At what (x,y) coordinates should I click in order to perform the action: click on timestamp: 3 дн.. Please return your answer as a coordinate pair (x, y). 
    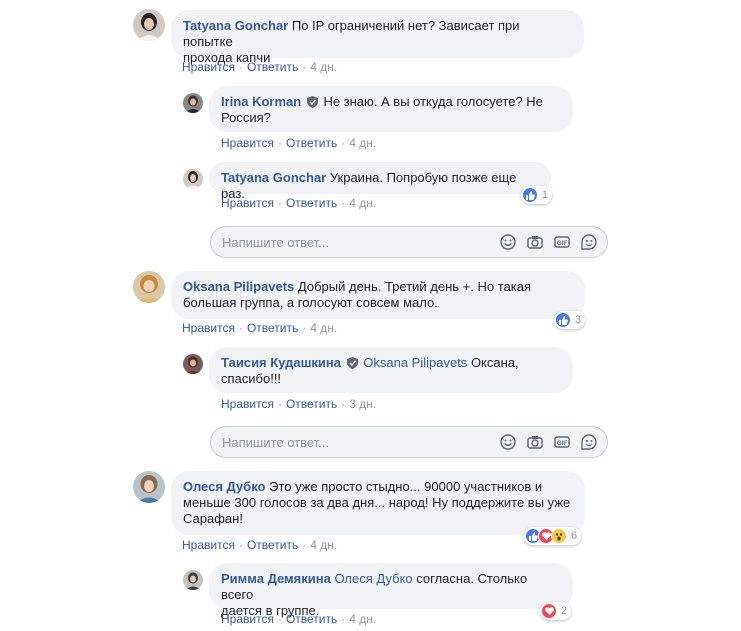
    Looking at the image, I should click on (362, 404).